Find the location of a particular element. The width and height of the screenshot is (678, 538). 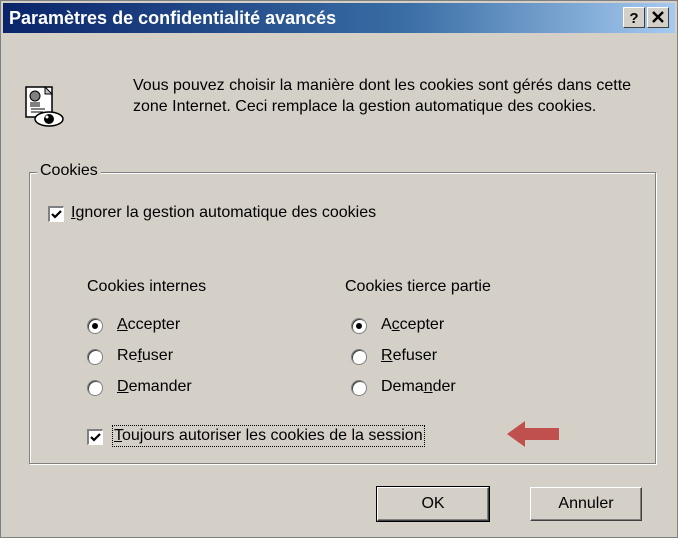

session-cookies-checkbox is located at coordinates (95, 437).